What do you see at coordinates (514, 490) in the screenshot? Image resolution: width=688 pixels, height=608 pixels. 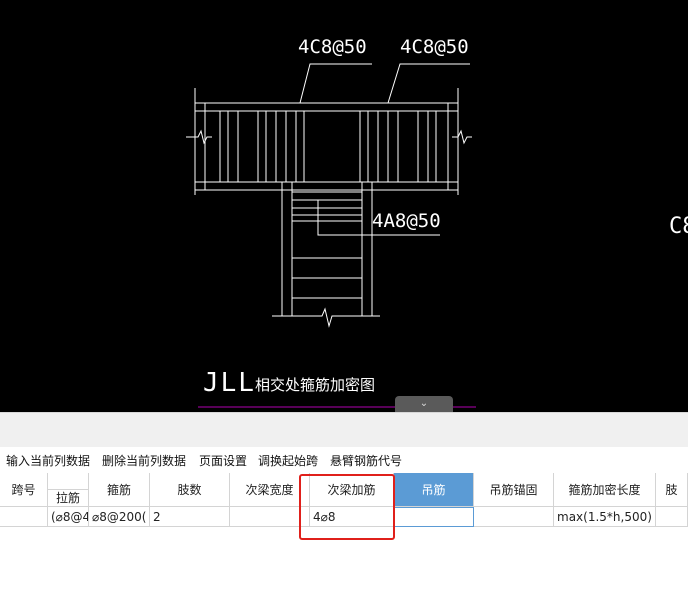 I see `header-hanger-anchor: 吊筋锚固` at bounding box center [514, 490].